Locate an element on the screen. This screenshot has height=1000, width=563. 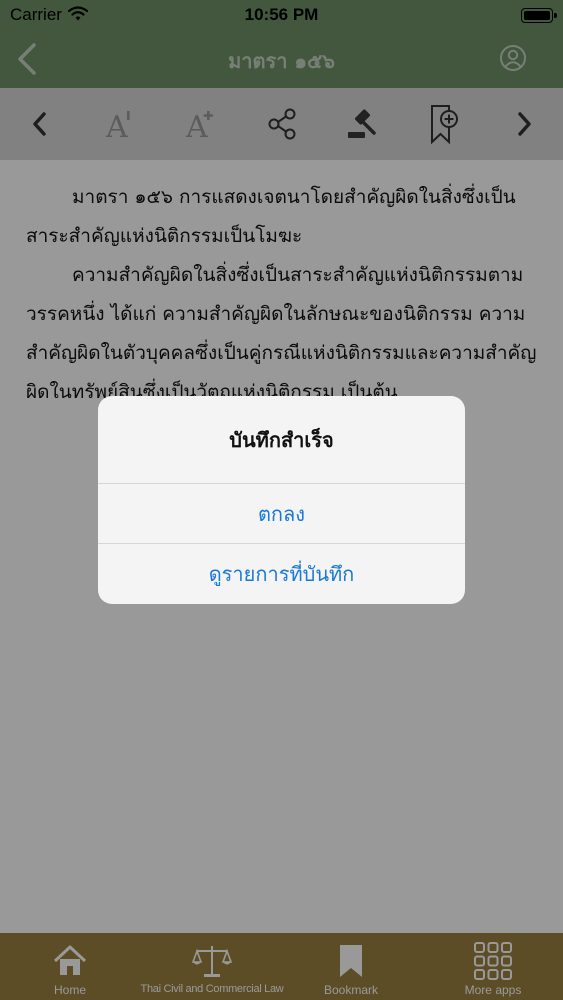
alert-title: บันทึกสำเร็จ is located at coordinates (281, 439).